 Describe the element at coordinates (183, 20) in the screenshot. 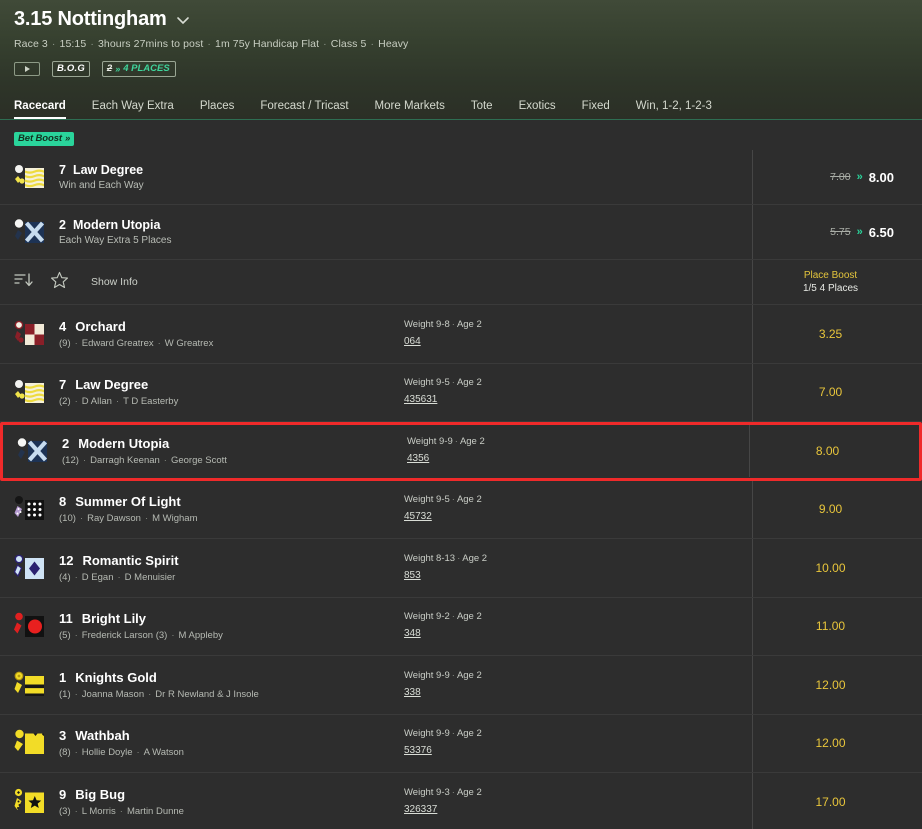

I see `chevron-down-icon` at that location.